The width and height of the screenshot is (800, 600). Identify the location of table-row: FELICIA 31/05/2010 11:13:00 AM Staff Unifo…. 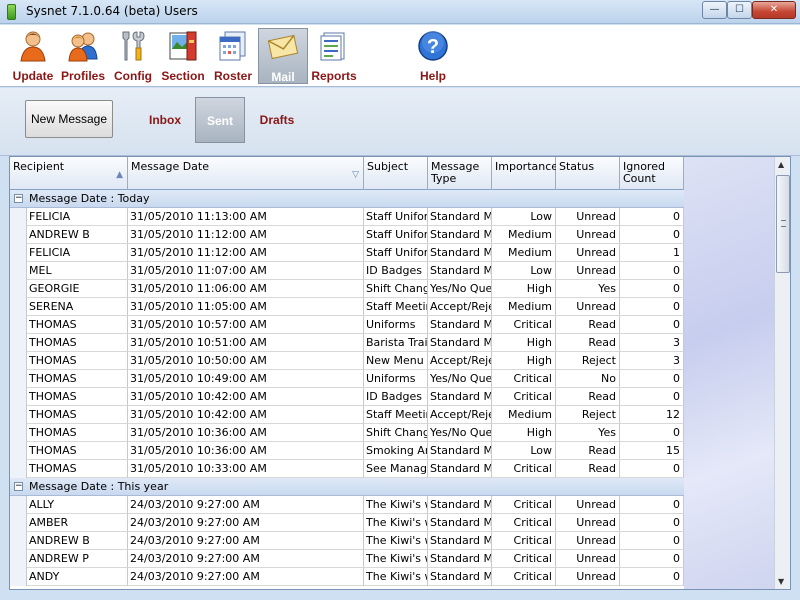
(347, 217).